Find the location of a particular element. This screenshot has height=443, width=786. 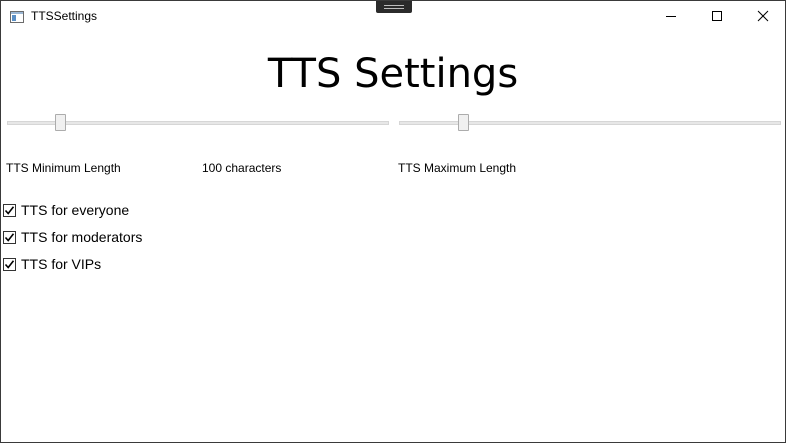

checkbox-moderators: TTS for moderators is located at coordinates (72, 237).